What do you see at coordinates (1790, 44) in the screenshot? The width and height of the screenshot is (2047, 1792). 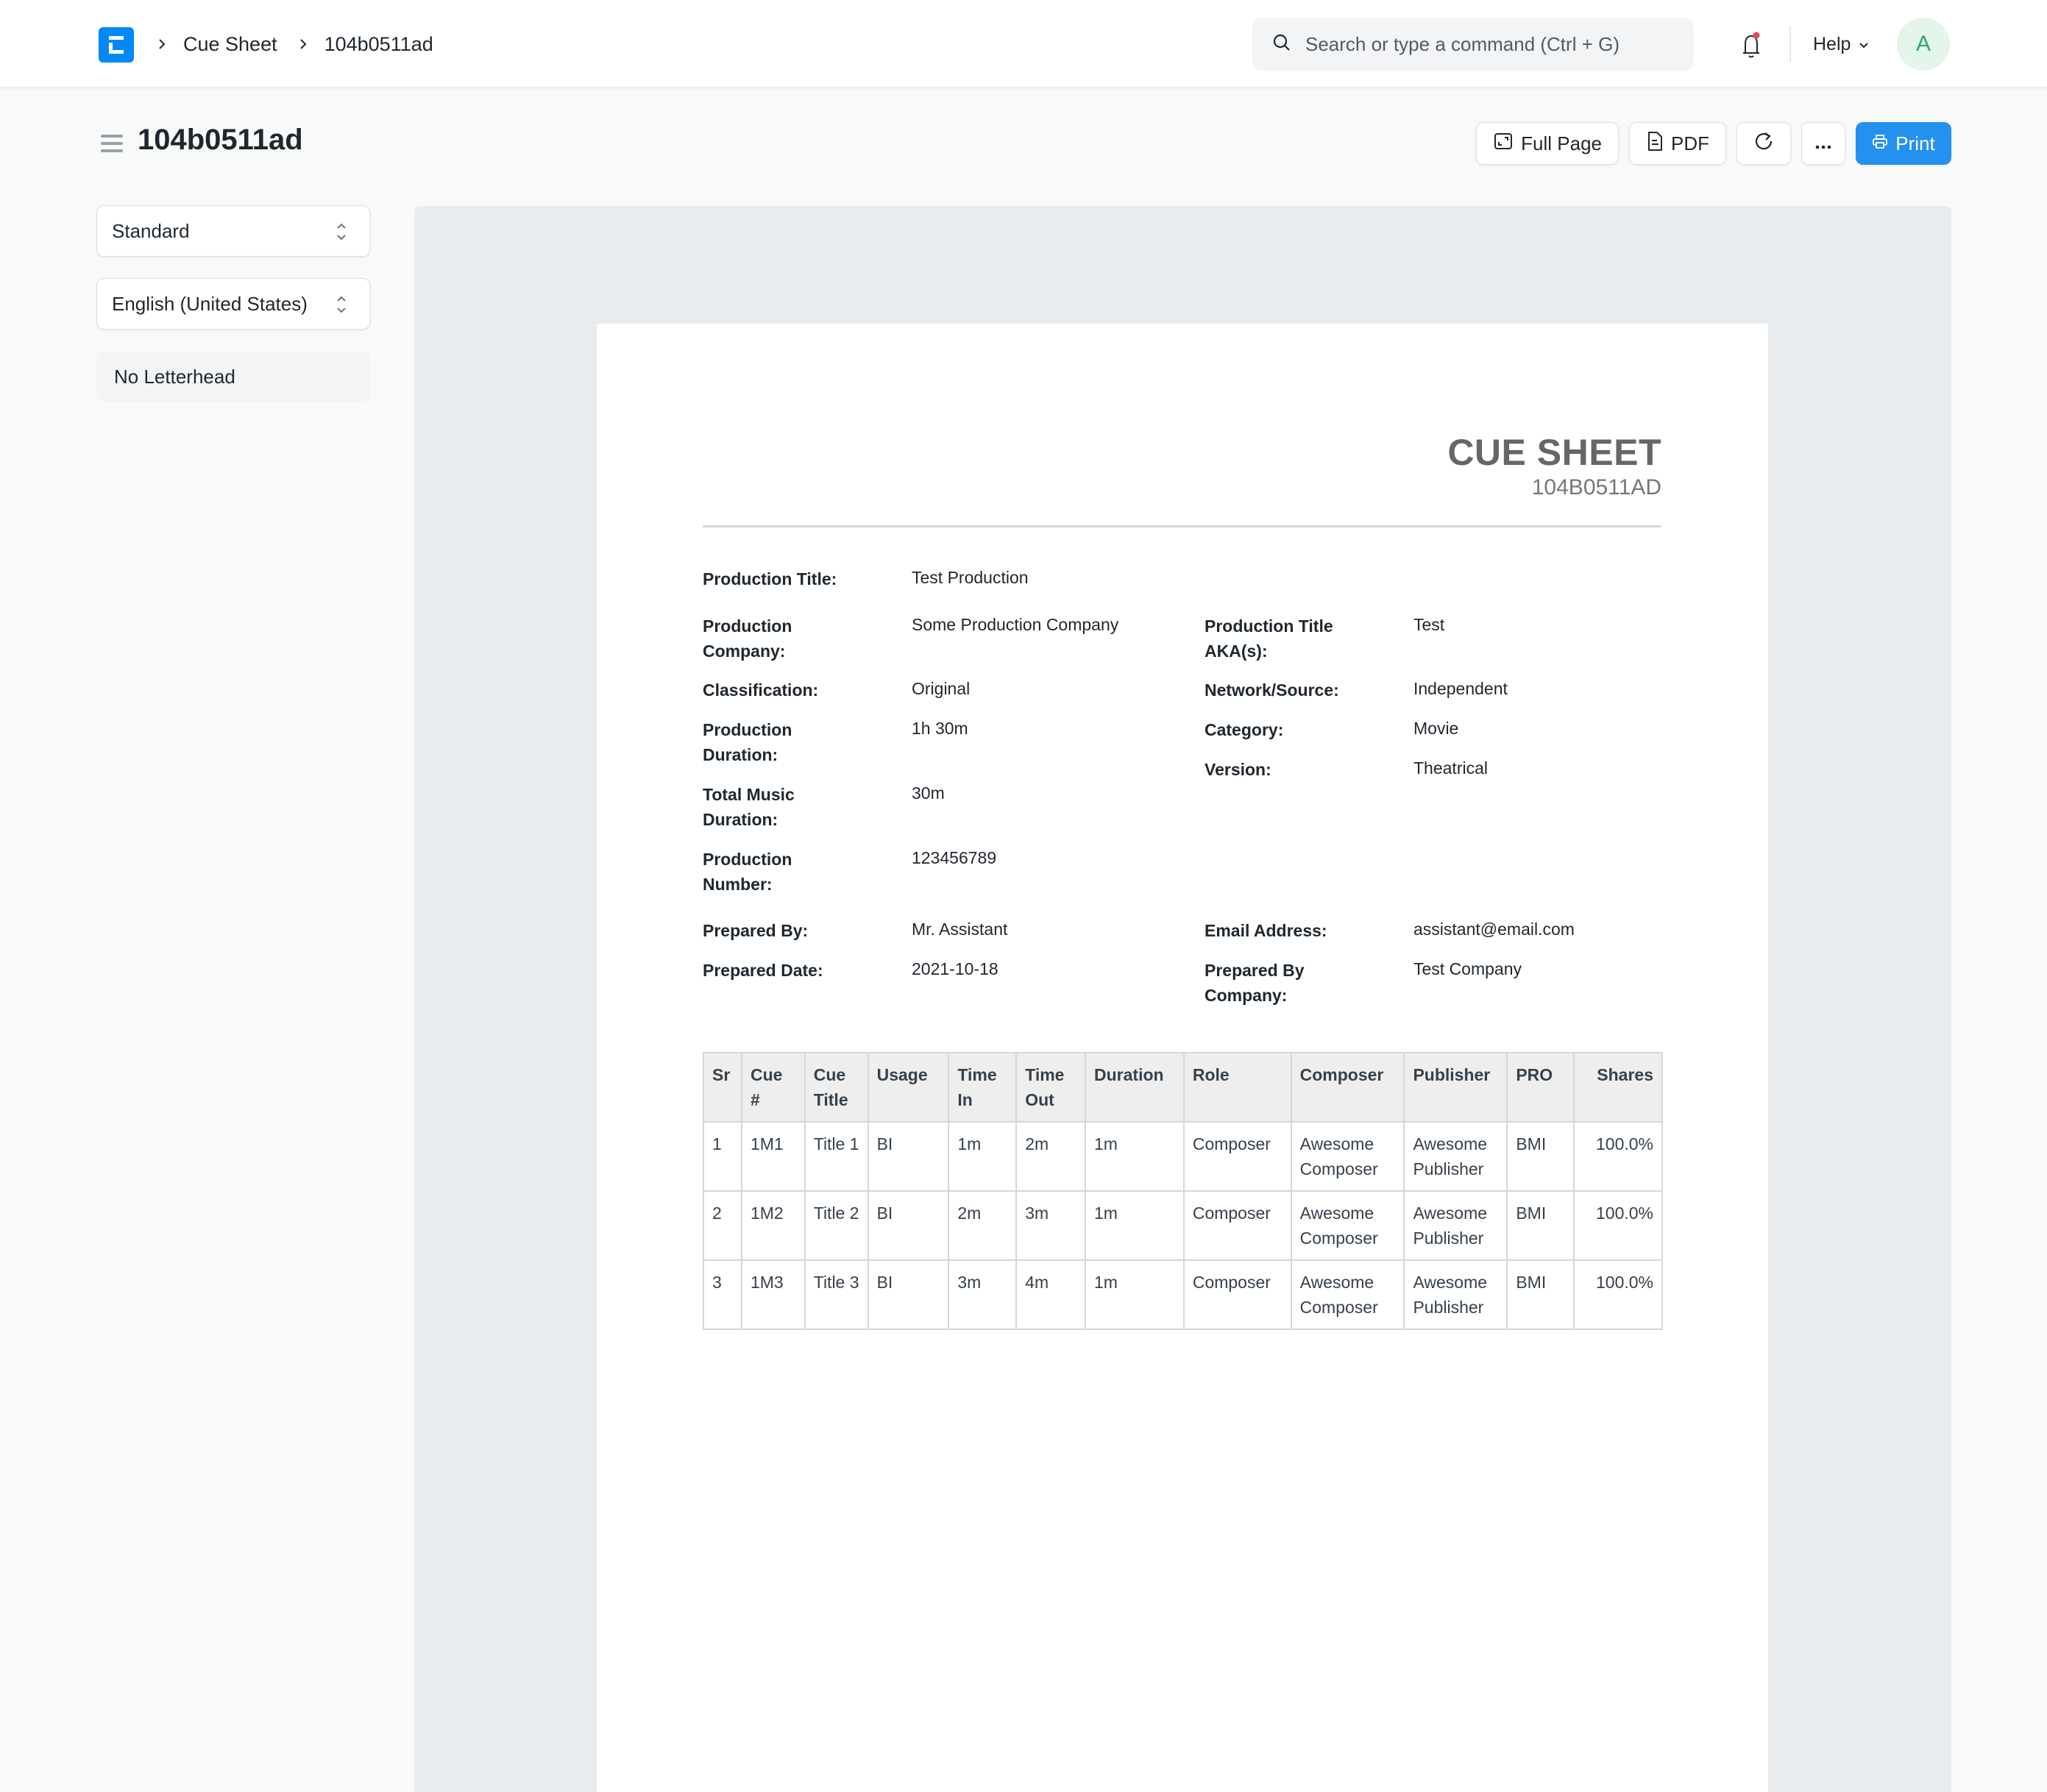 I see `navbar-divider` at bounding box center [1790, 44].